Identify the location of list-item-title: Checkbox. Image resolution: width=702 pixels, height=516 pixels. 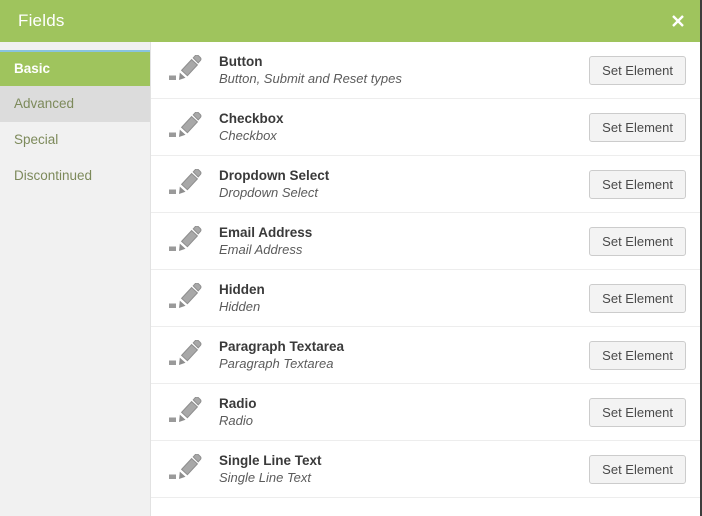
(251, 118).